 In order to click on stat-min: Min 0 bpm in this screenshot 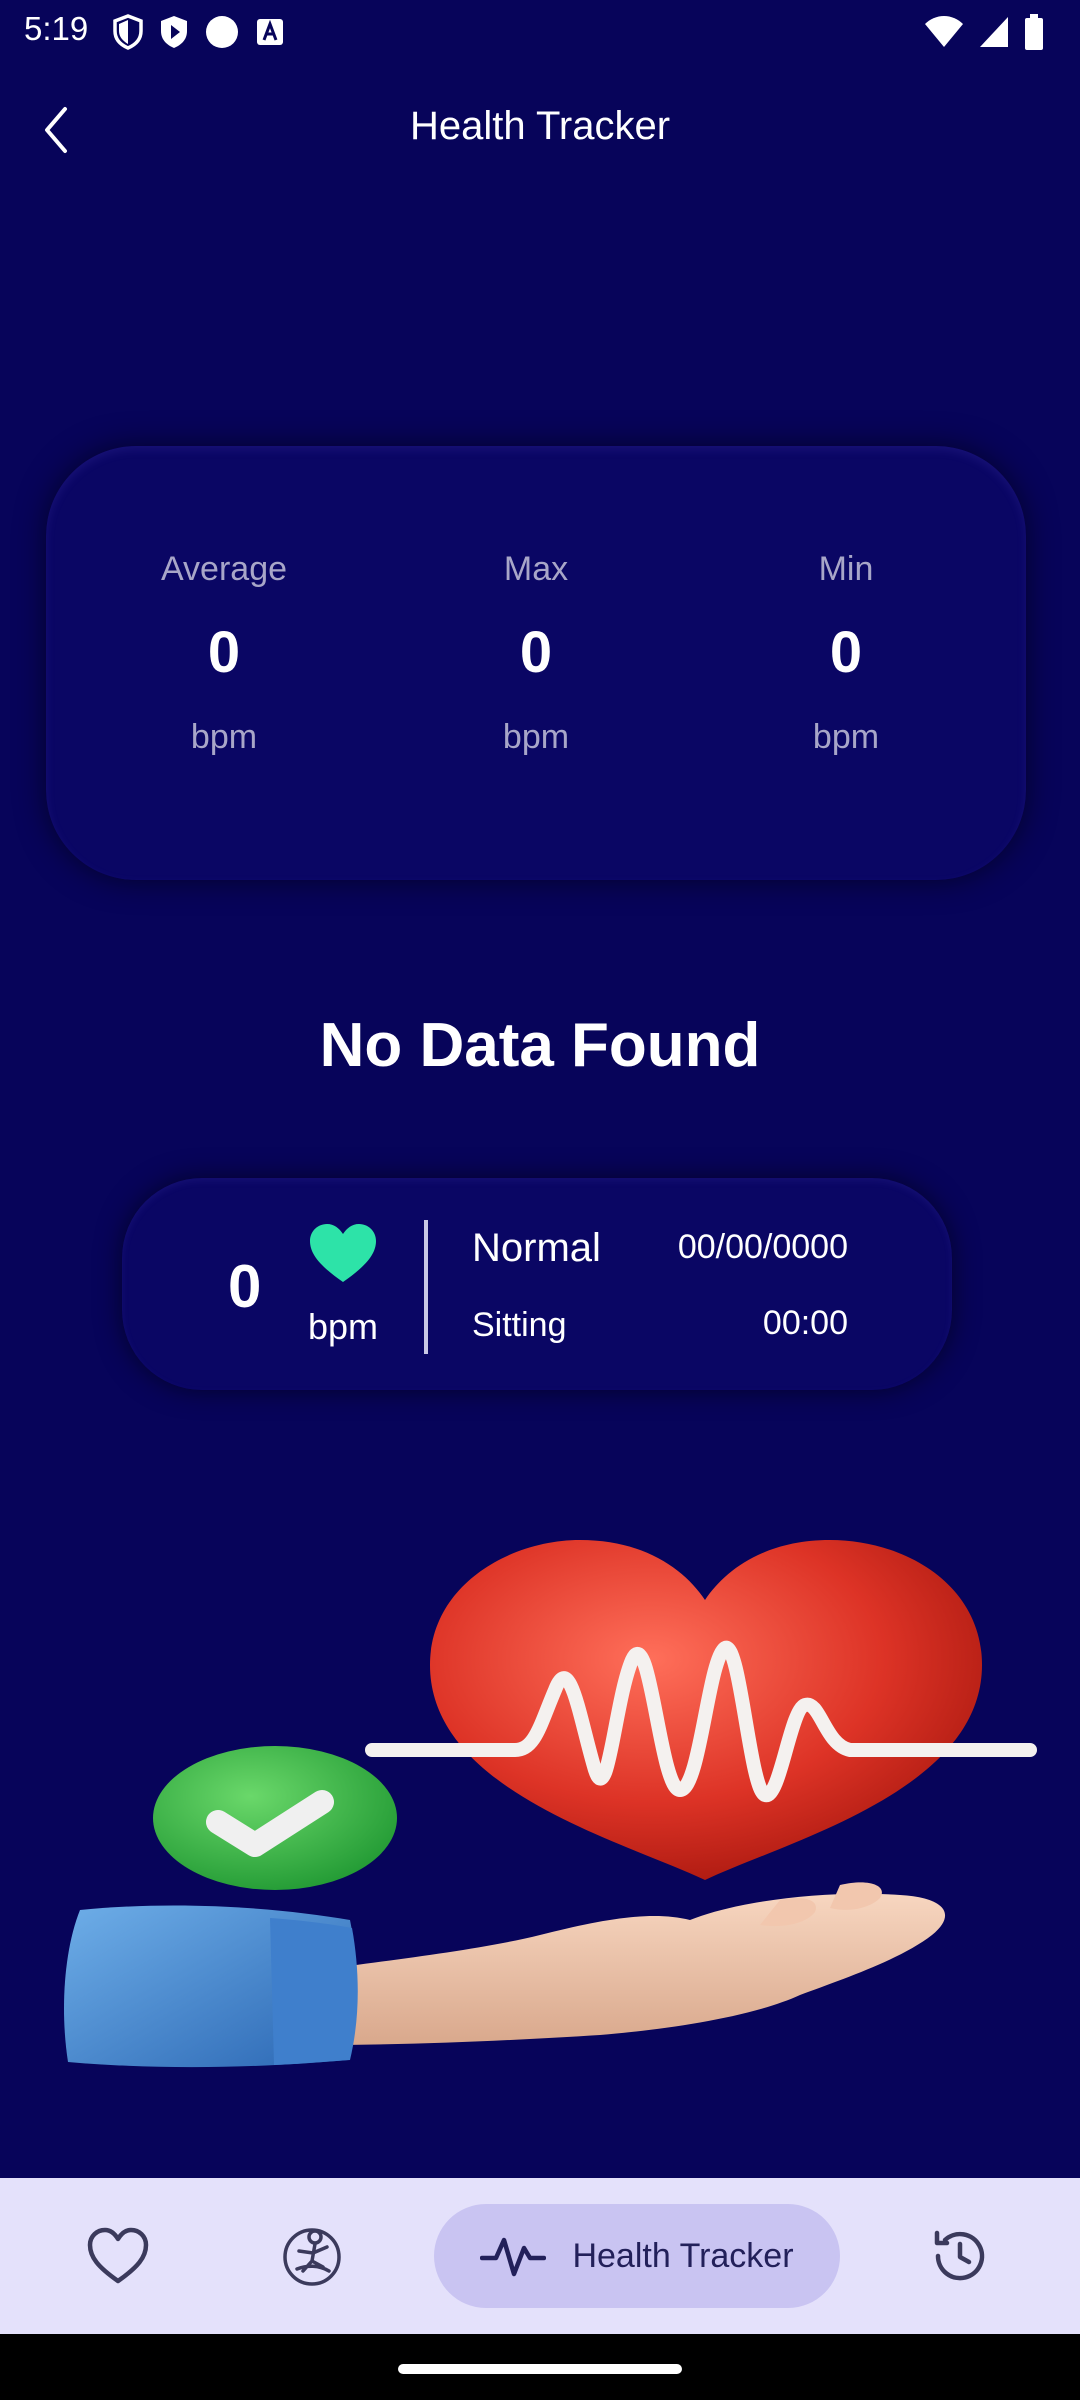, I will do `click(846, 653)`.